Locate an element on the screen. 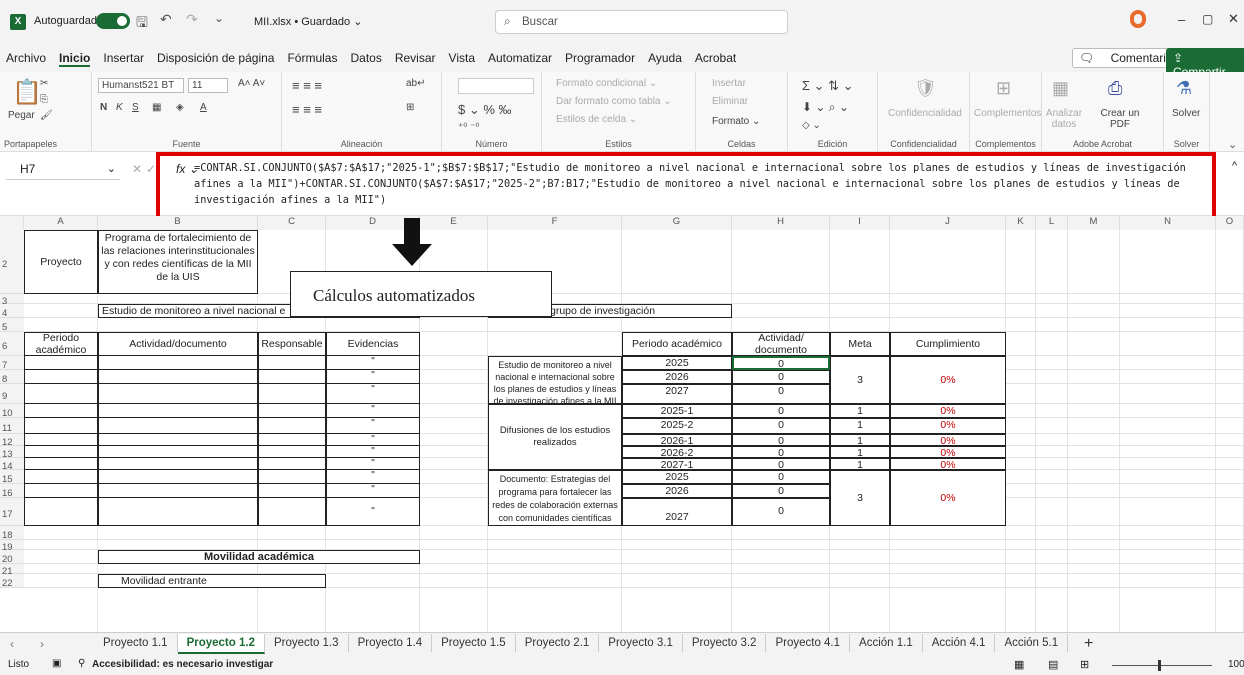  column-header: H is located at coordinates (781, 223).